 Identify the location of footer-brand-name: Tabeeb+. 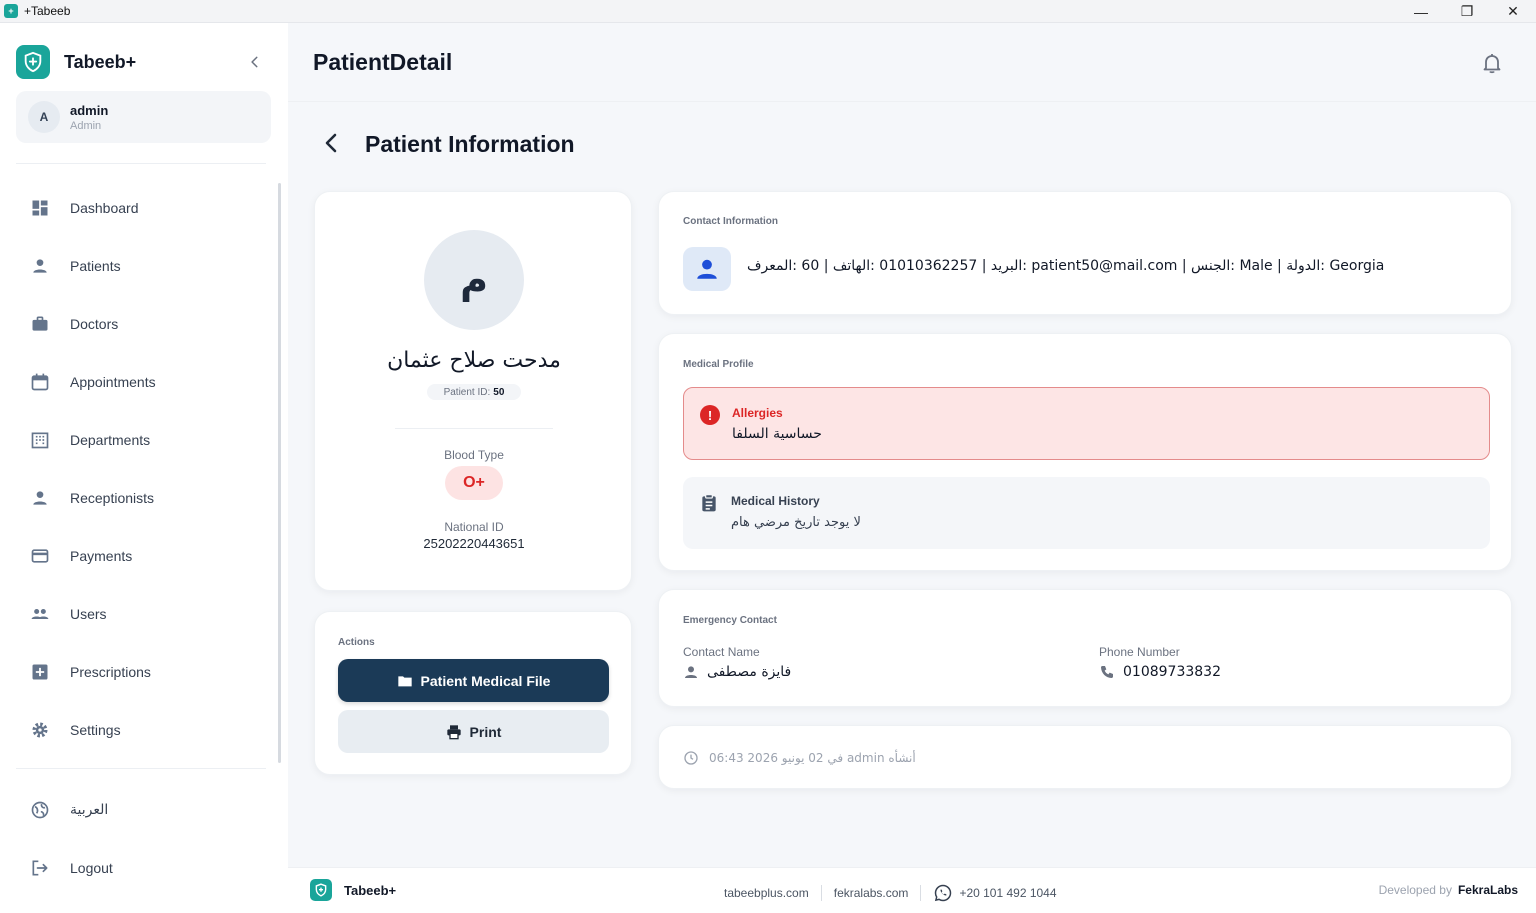
(370, 890).